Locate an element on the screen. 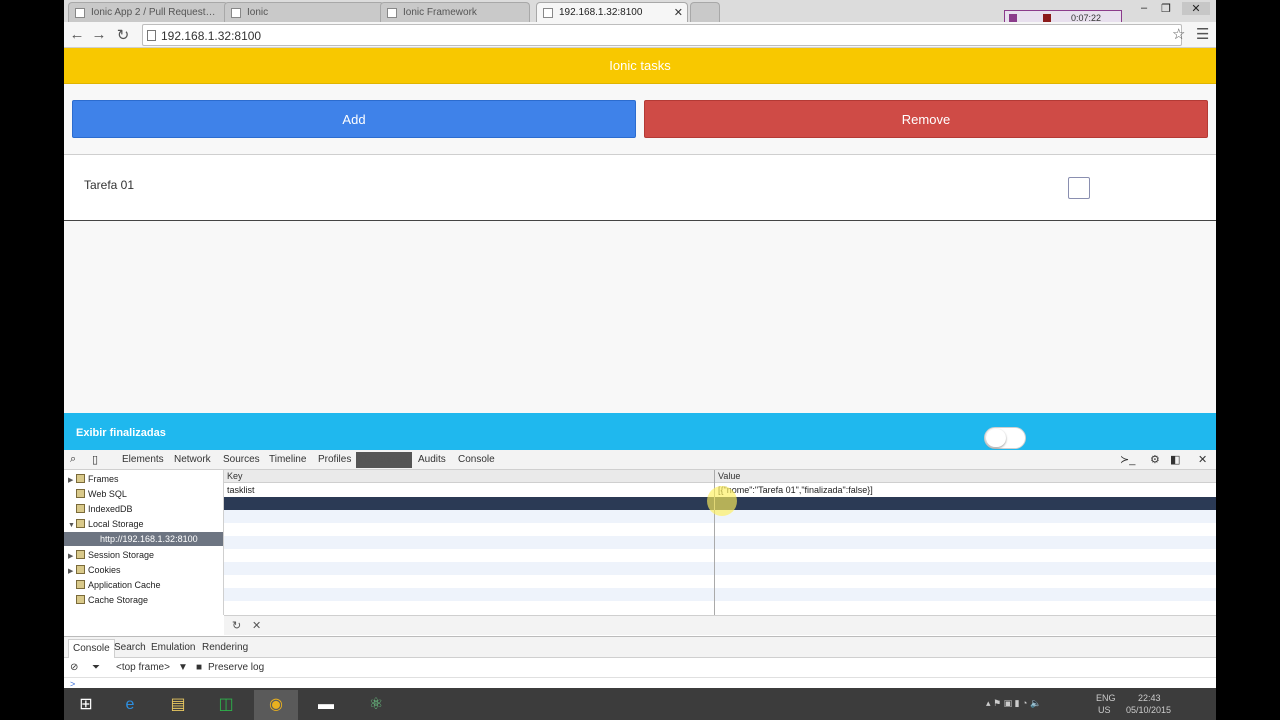 This screenshot has width=1280, height=720. remove-button: Remove is located at coordinates (926, 119).